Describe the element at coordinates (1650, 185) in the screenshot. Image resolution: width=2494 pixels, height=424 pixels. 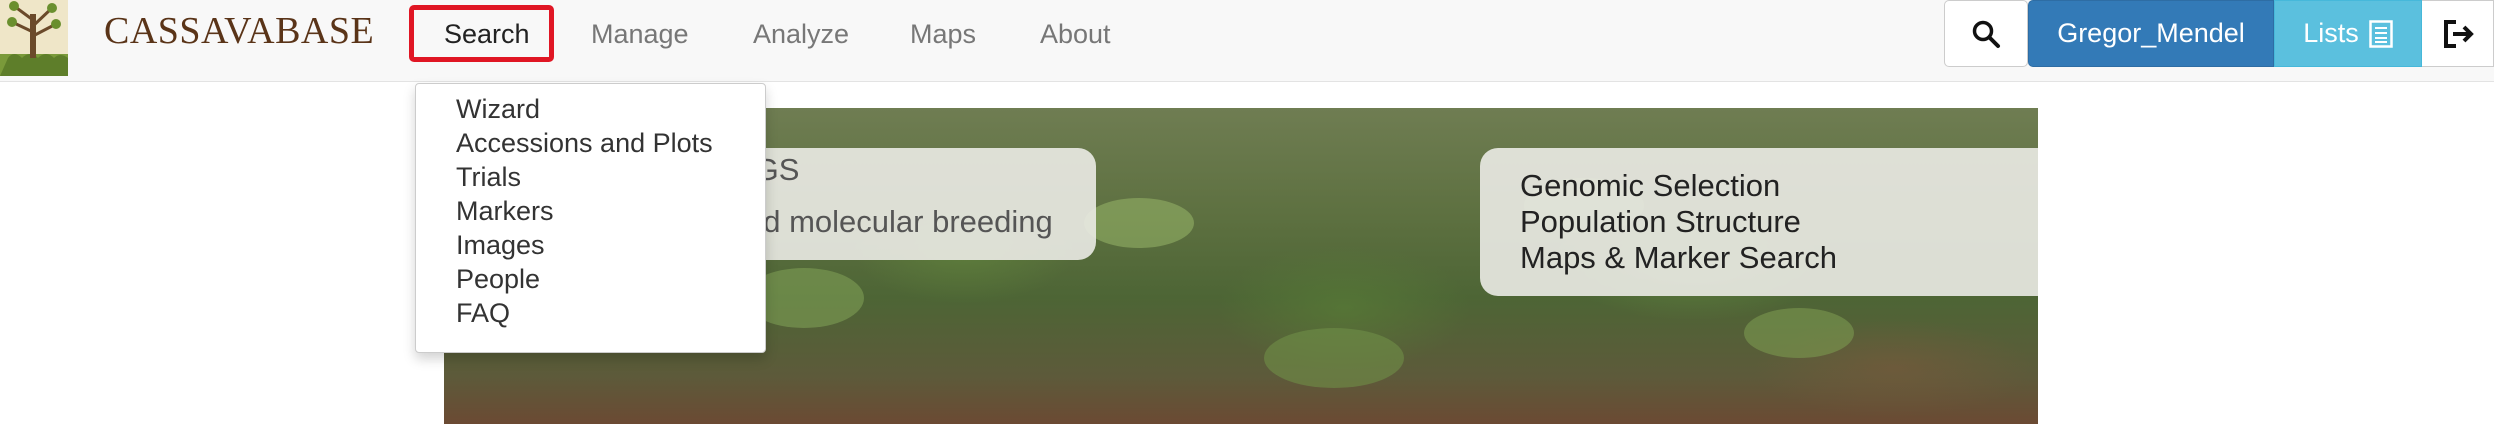
I see `hero-right-line-1: Genomic Selection` at that location.